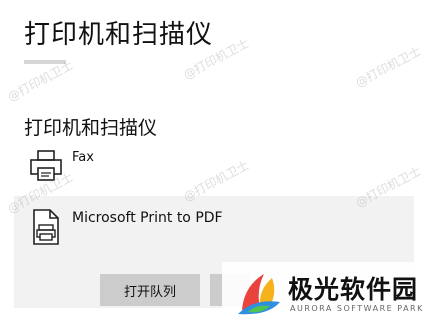  Describe the element at coordinates (147, 218) in the screenshot. I see `printer-name: Microsoft Print to PDF` at that location.